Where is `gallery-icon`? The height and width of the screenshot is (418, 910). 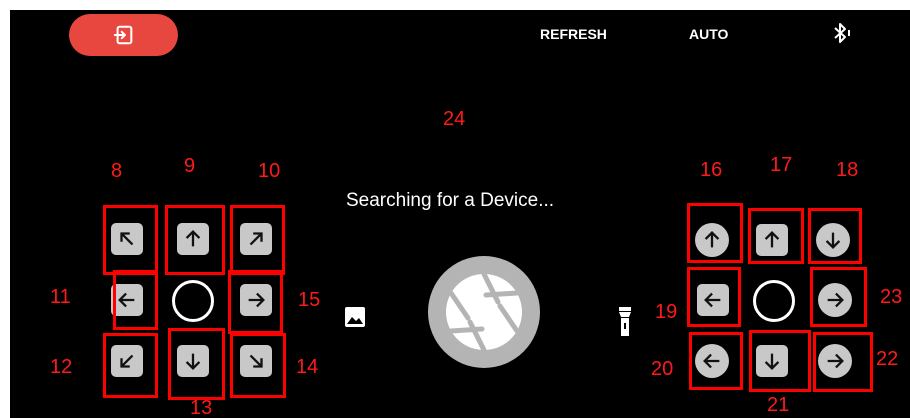 gallery-icon is located at coordinates (355, 317).